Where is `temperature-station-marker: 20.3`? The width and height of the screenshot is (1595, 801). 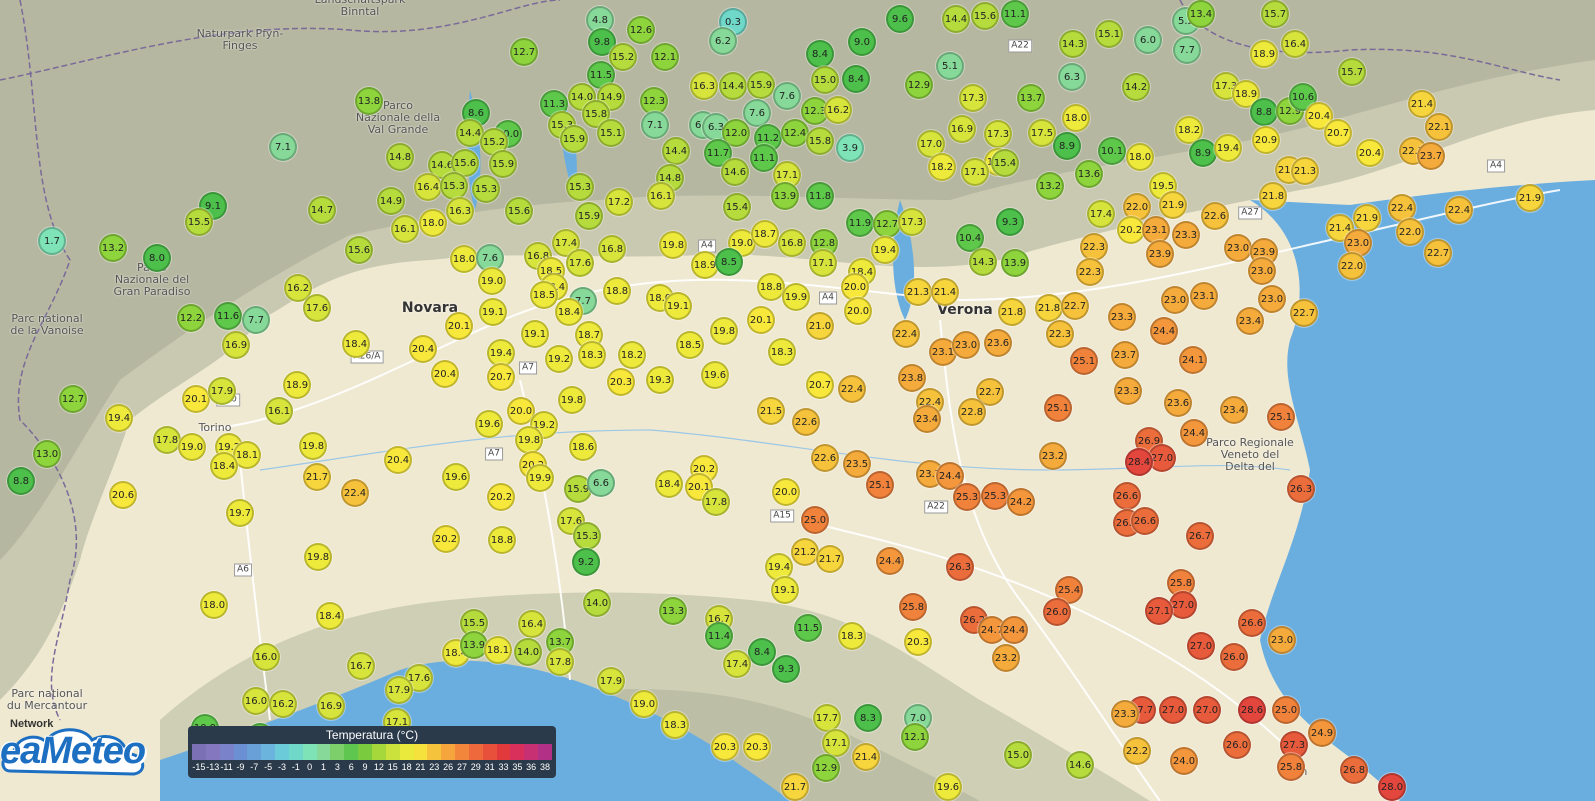 temperature-station-marker: 20.3 is located at coordinates (725, 747).